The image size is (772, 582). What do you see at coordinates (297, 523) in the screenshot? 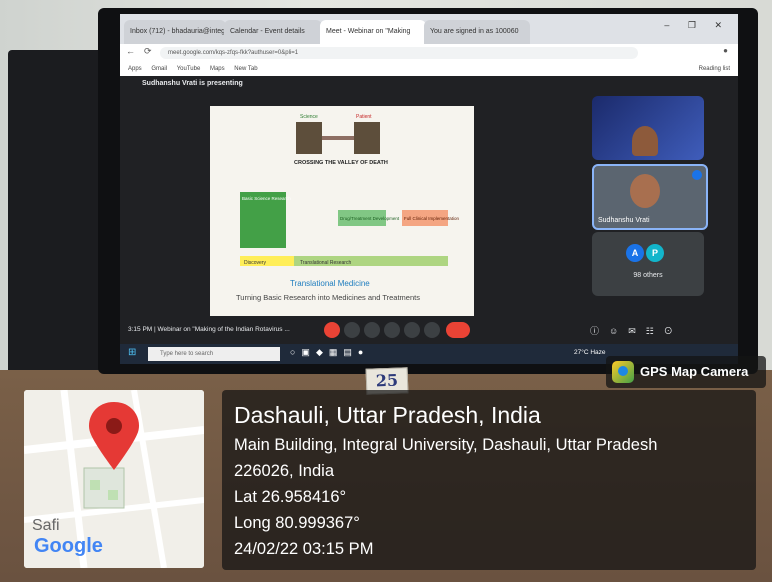
I see `longitude: Long 80.999367°` at bounding box center [297, 523].